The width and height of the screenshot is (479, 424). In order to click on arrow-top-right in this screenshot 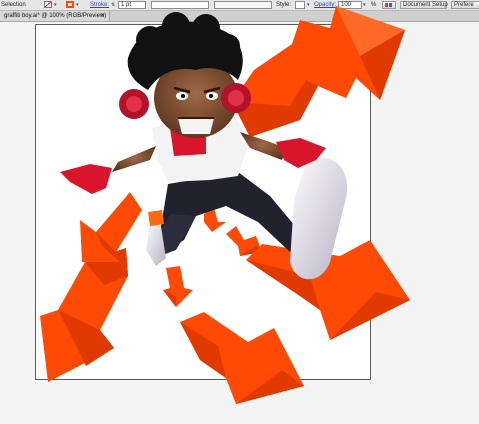, I will do `click(318, 71)`.